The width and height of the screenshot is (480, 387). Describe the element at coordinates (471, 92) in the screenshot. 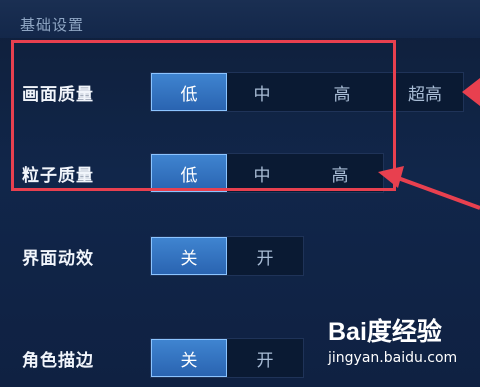

I see `arrow-to-ultra-icon` at that location.